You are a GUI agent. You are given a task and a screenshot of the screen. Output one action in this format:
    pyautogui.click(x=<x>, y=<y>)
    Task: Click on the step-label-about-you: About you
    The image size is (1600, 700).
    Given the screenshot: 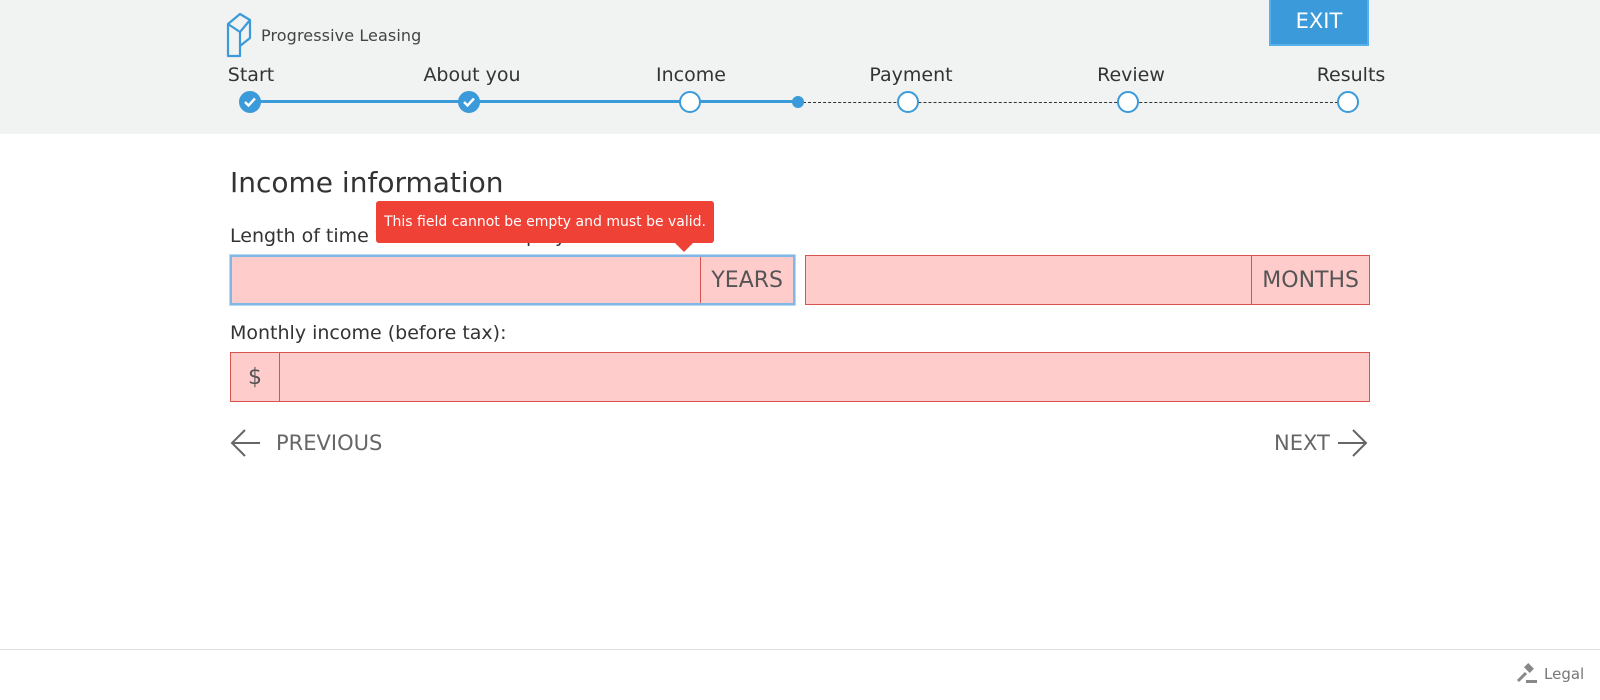 What is the action you would take?
    pyautogui.click(x=472, y=75)
    